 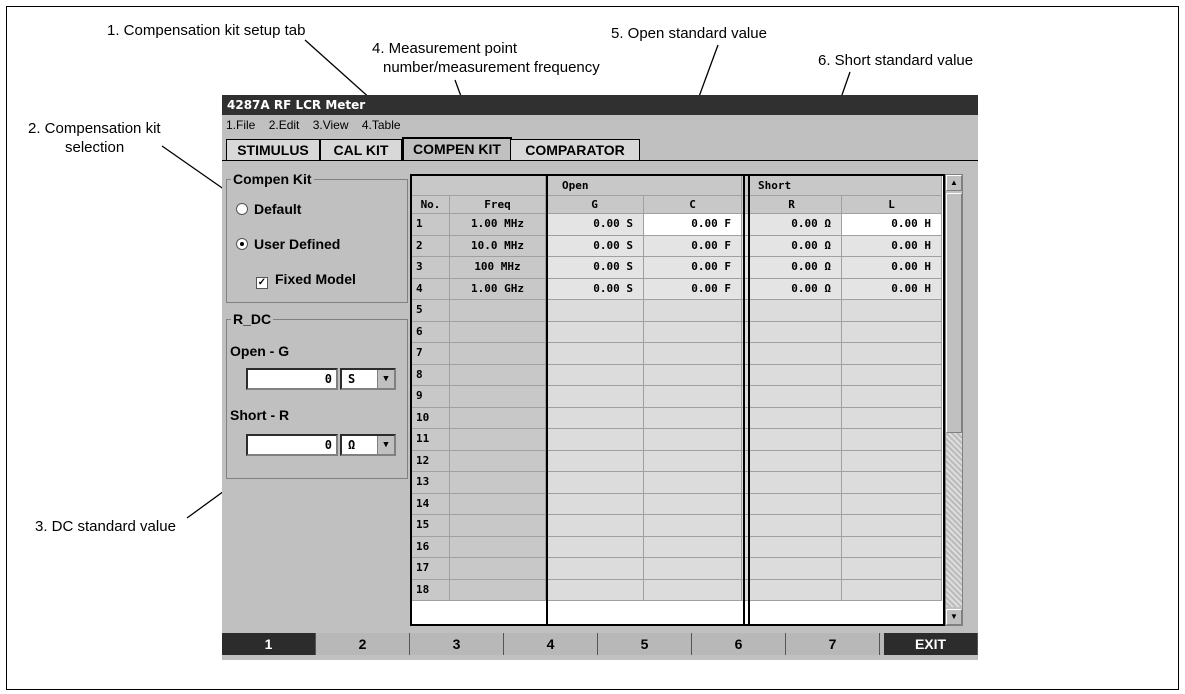 I want to click on menu-view: 3.View, so click(x=331, y=125).